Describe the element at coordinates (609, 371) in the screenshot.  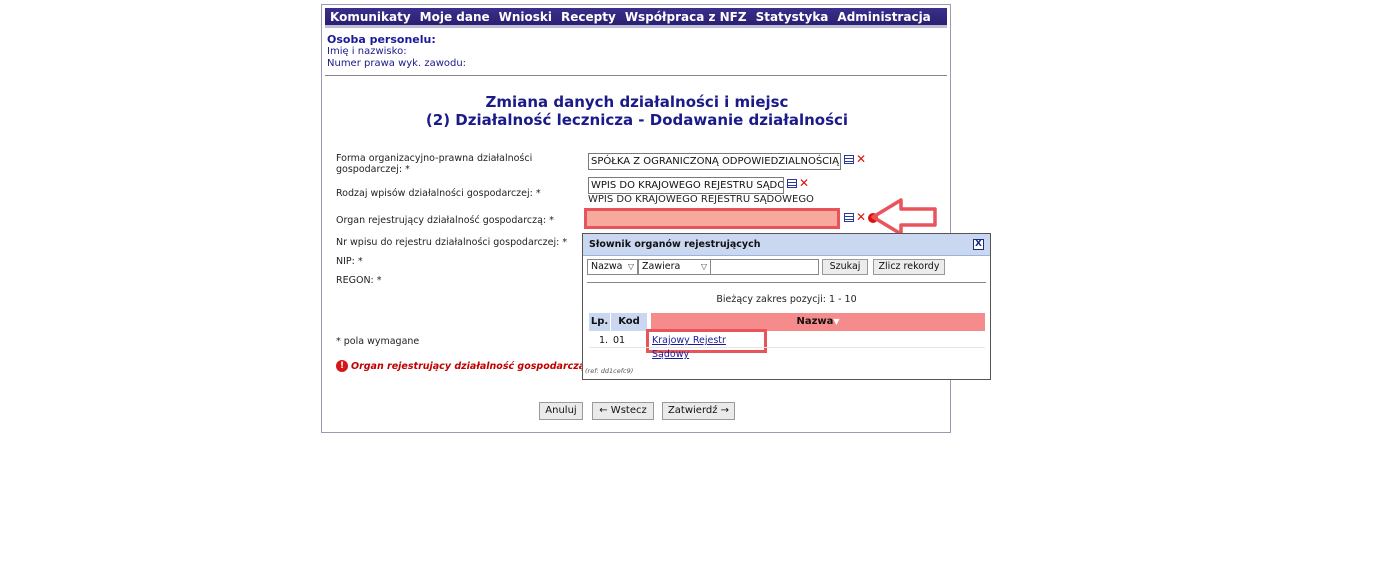
I see `ref-code: (ref: dd1cefc9)` at that location.